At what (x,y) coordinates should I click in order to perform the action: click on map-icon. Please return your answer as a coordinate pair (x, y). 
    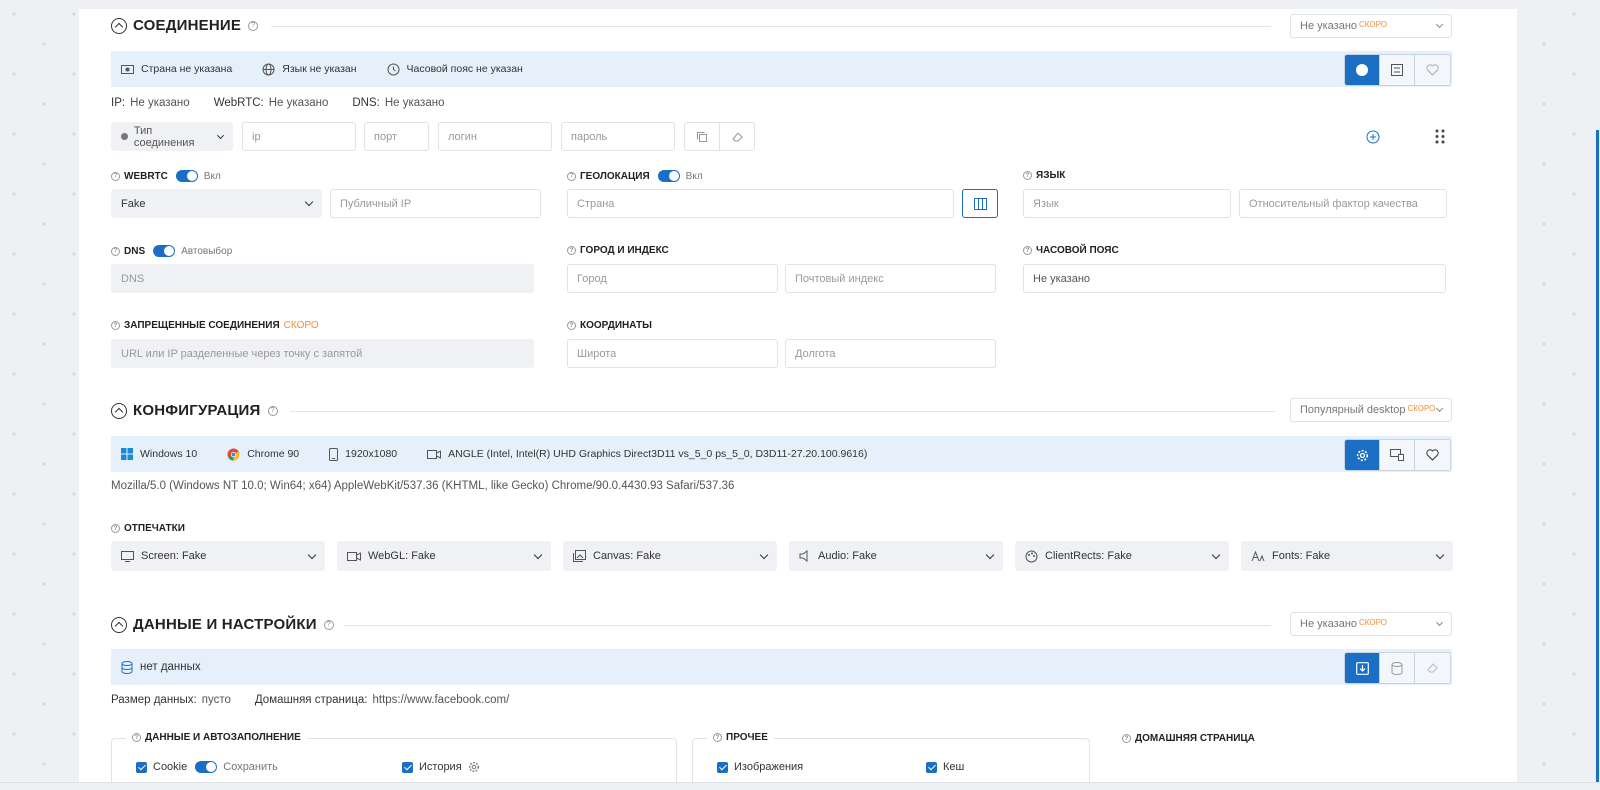
    Looking at the image, I should click on (980, 203).